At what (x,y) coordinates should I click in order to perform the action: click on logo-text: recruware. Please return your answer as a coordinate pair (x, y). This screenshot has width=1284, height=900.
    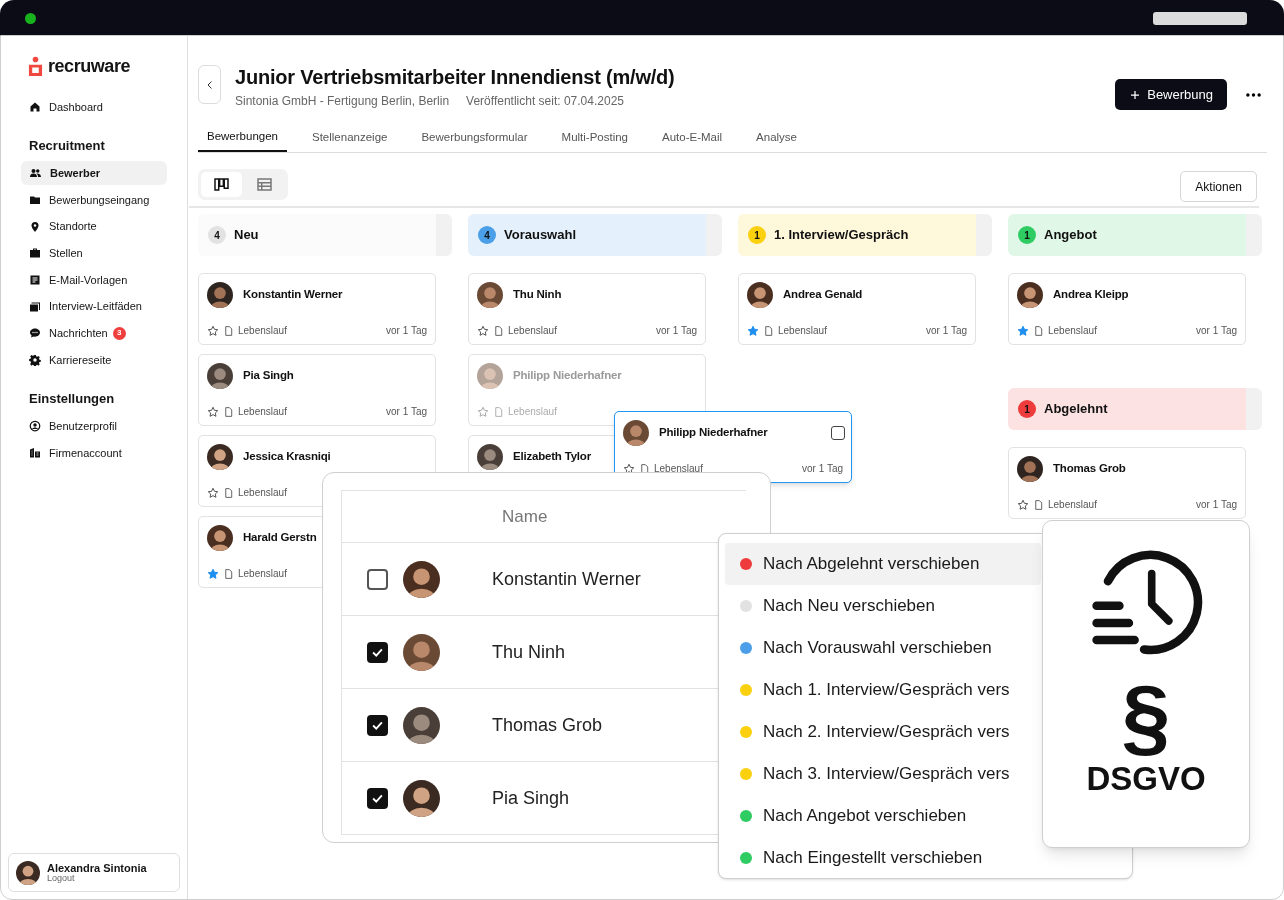
    Looking at the image, I should click on (89, 66).